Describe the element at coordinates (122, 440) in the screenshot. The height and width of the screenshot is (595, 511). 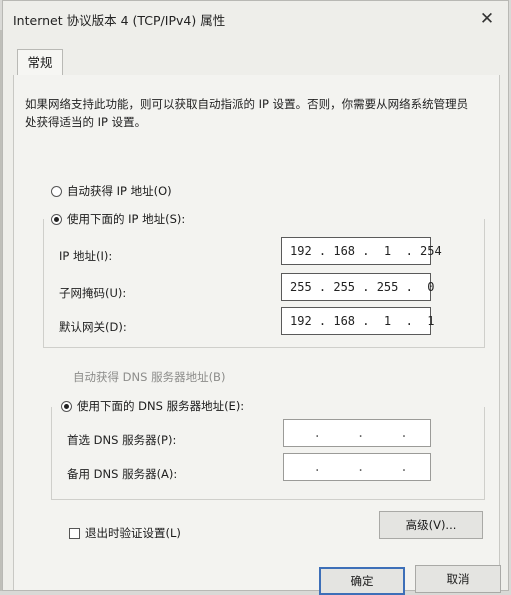
I see `preferred-dns-label: 首选 DNS 服务器(P):` at that location.